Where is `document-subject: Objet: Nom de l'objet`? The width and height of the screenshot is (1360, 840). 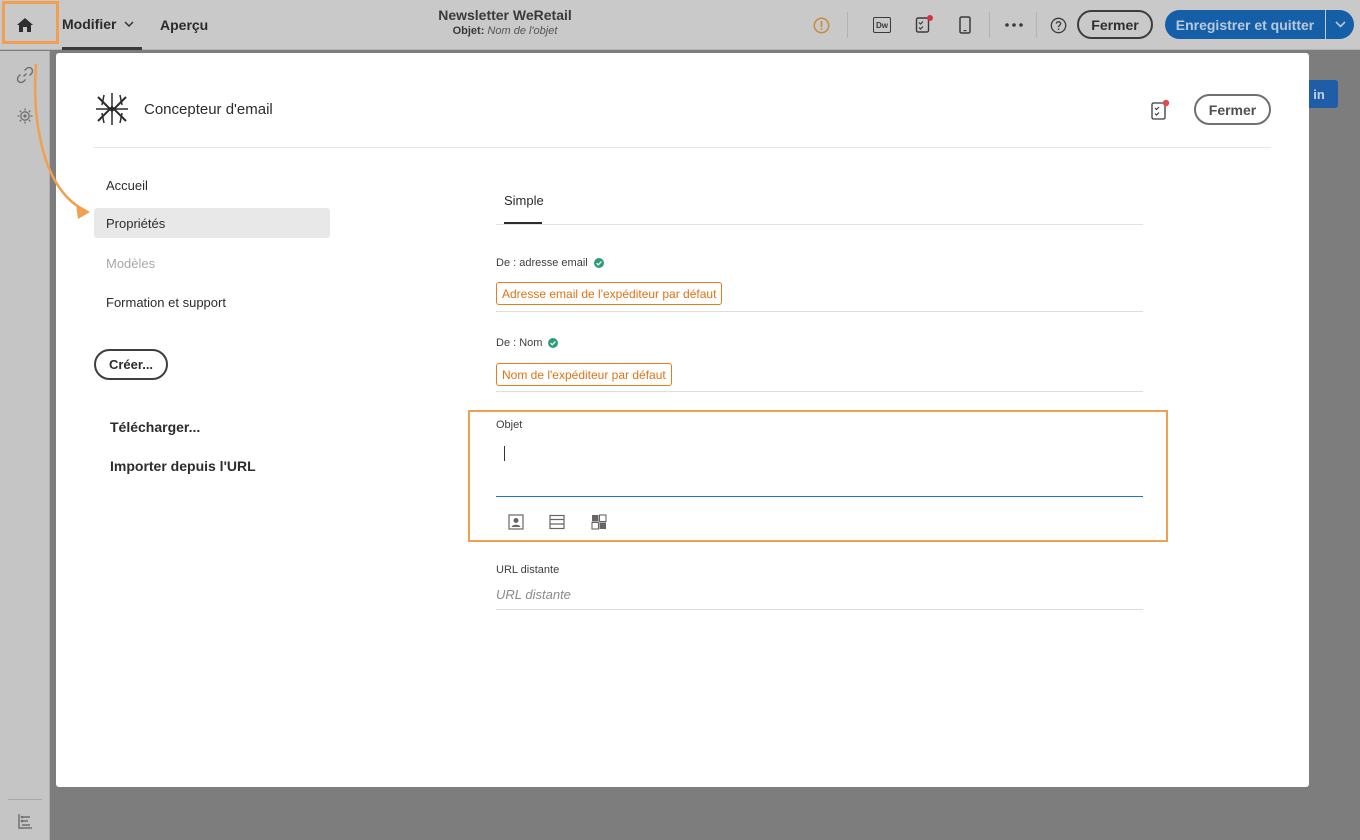
document-subject: Objet: Nom de l'objet is located at coordinates (505, 31).